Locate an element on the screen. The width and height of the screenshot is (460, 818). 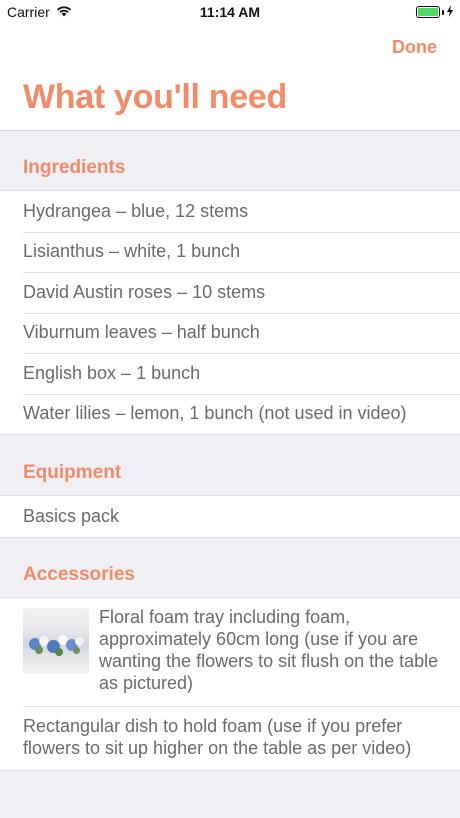
status-right is located at coordinates (435, 12).